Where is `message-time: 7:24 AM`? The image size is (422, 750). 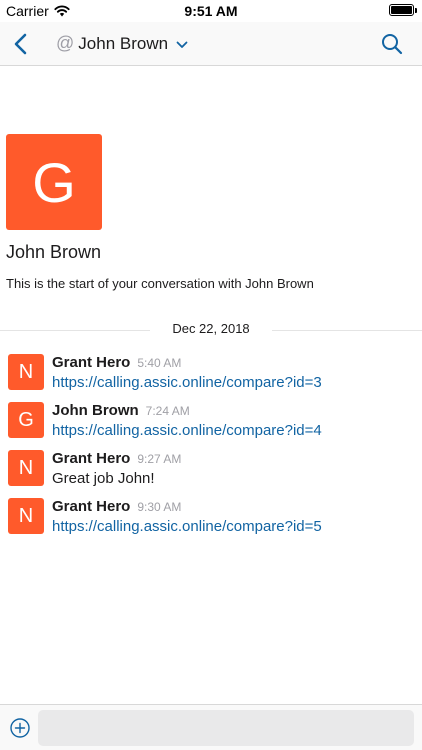
message-time: 7:24 AM is located at coordinates (167, 411).